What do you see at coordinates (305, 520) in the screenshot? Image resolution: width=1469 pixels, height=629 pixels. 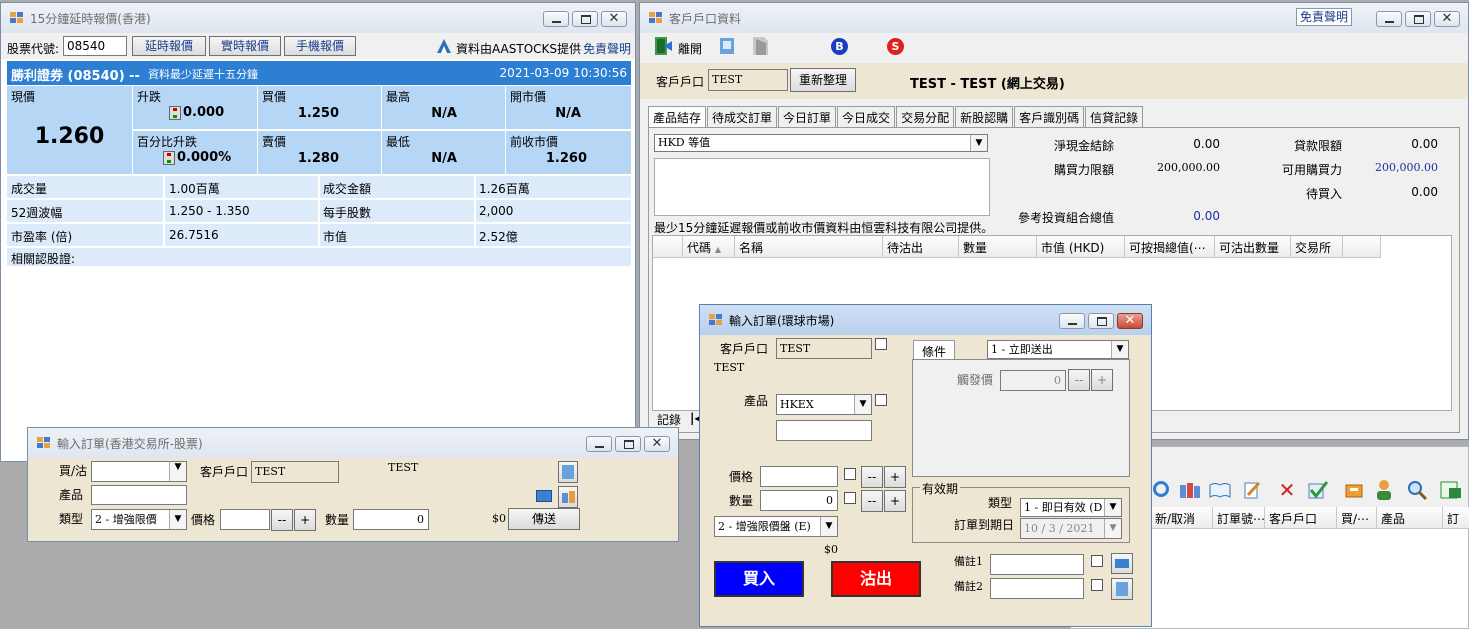 I see `price-increment-button: +` at bounding box center [305, 520].